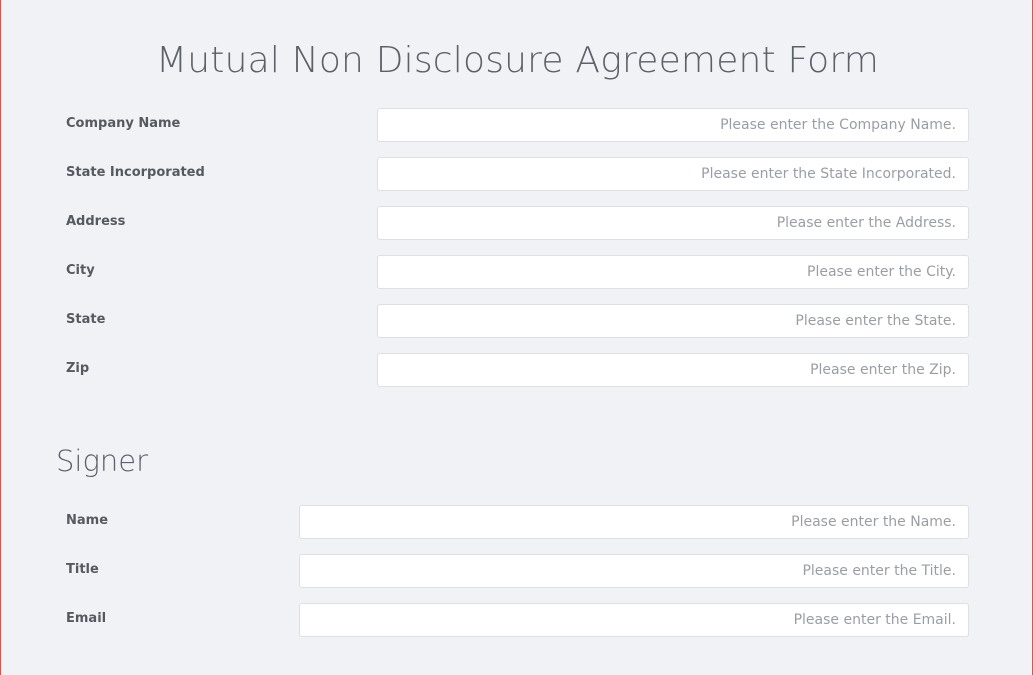  What do you see at coordinates (135, 172) in the screenshot?
I see `state-incorporated-label: State Incorporated` at bounding box center [135, 172].